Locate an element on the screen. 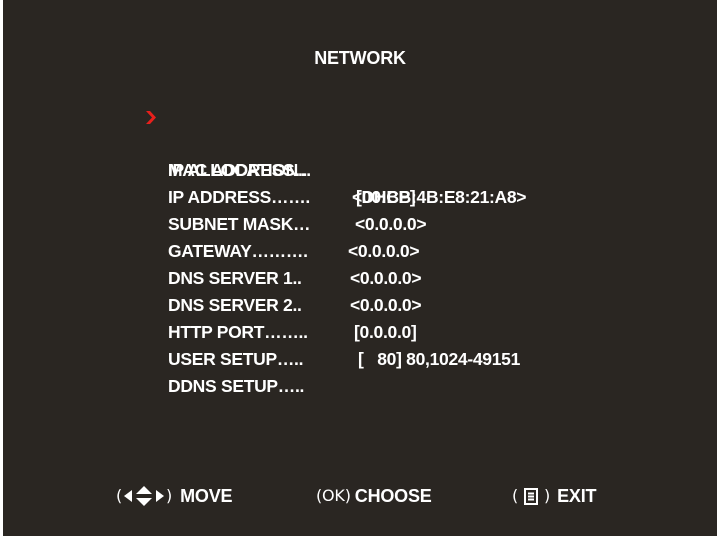  key-hint-bar: ( ) MOVE (OK) CHOOSE ( ) EXIT is located at coordinates (360, 496).